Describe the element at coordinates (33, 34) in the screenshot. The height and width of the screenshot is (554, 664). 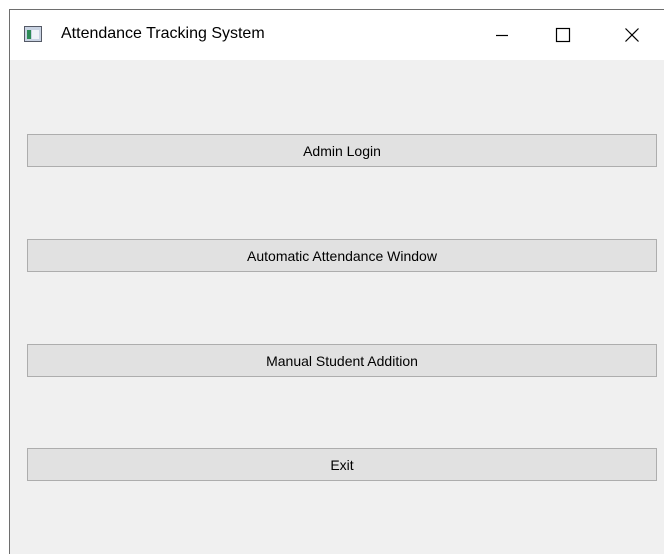
I see `app-window-icon` at that location.